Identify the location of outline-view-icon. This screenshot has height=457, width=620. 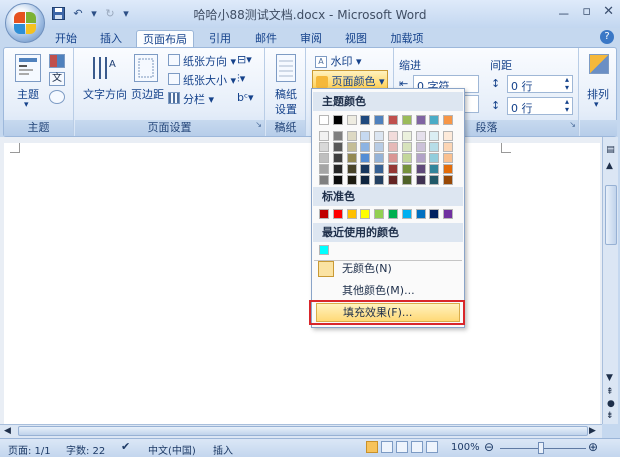
(417, 447).